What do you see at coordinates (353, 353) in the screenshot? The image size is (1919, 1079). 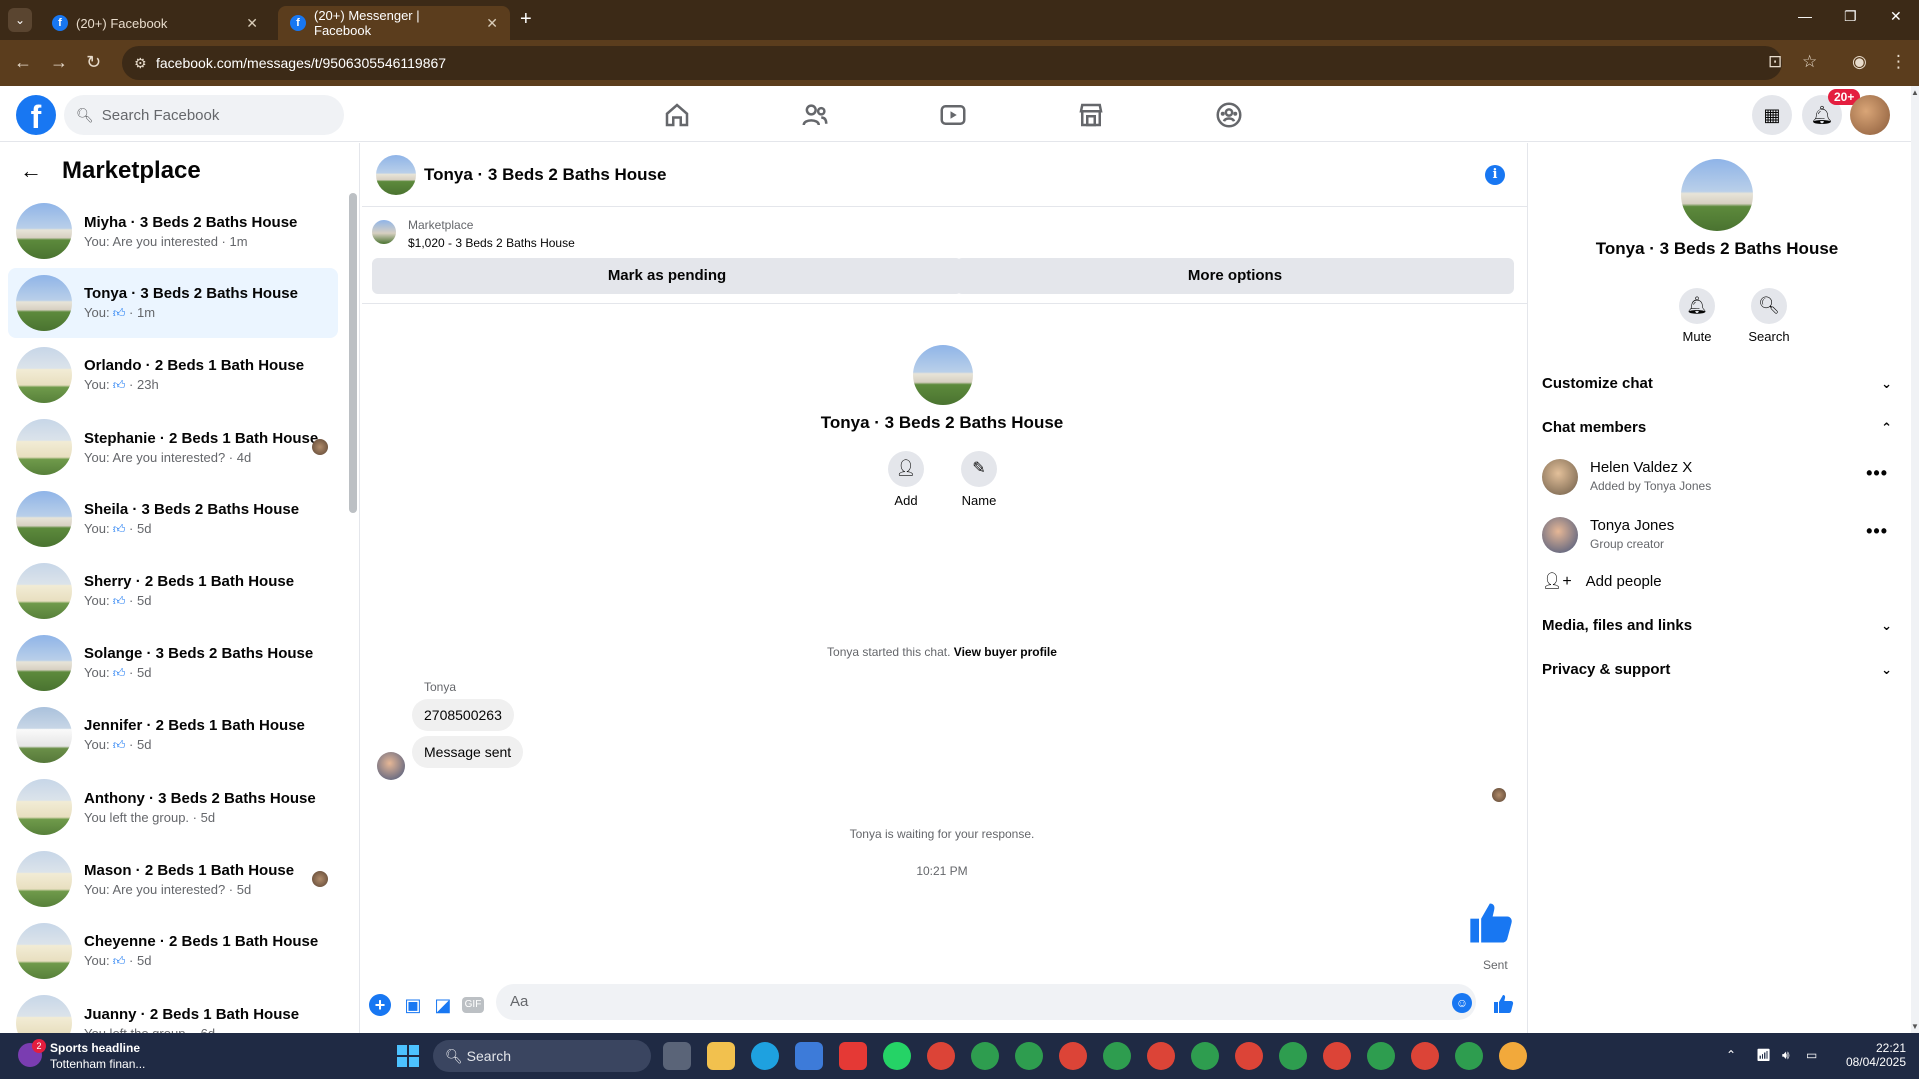 I see `conversation-list-scrollbar` at bounding box center [353, 353].